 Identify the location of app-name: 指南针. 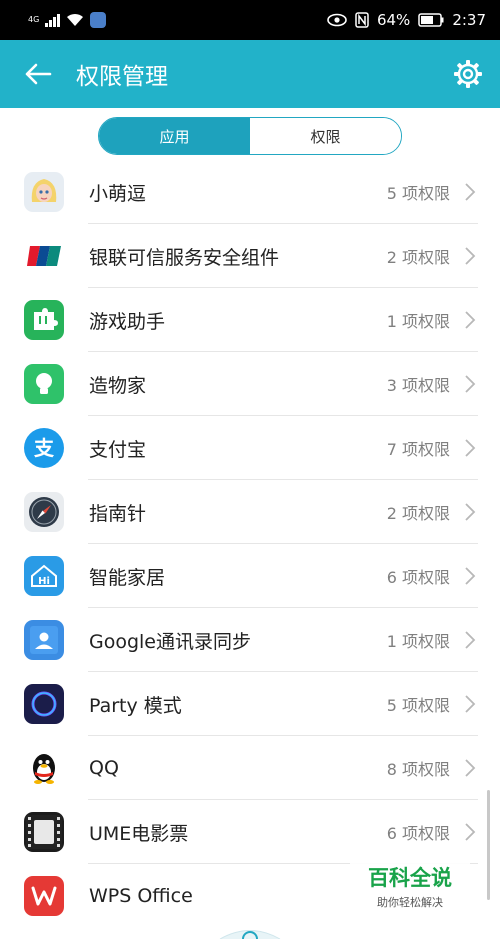
(118, 513).